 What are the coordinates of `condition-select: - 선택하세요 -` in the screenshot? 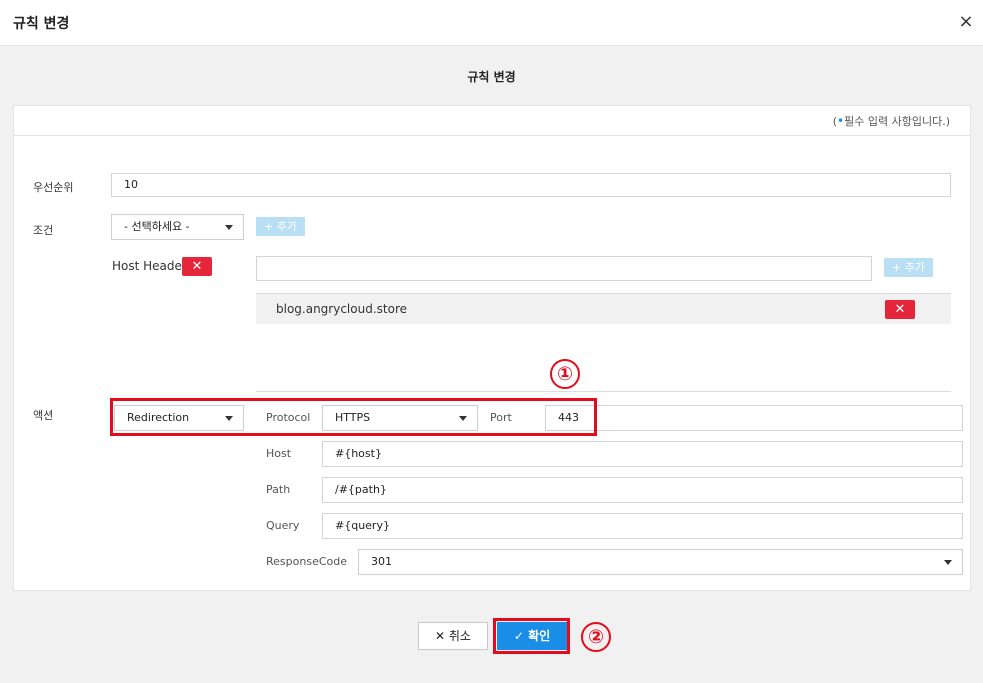 It's located at (177, 227).